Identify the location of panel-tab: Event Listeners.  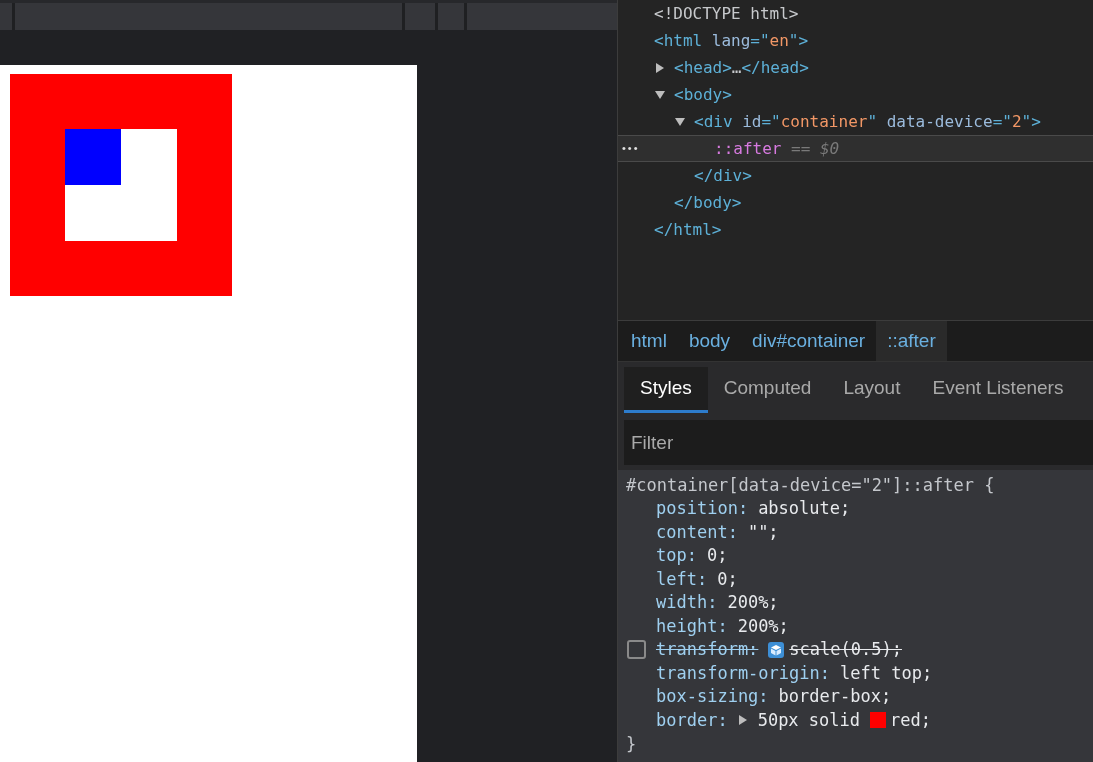
(998, 390).